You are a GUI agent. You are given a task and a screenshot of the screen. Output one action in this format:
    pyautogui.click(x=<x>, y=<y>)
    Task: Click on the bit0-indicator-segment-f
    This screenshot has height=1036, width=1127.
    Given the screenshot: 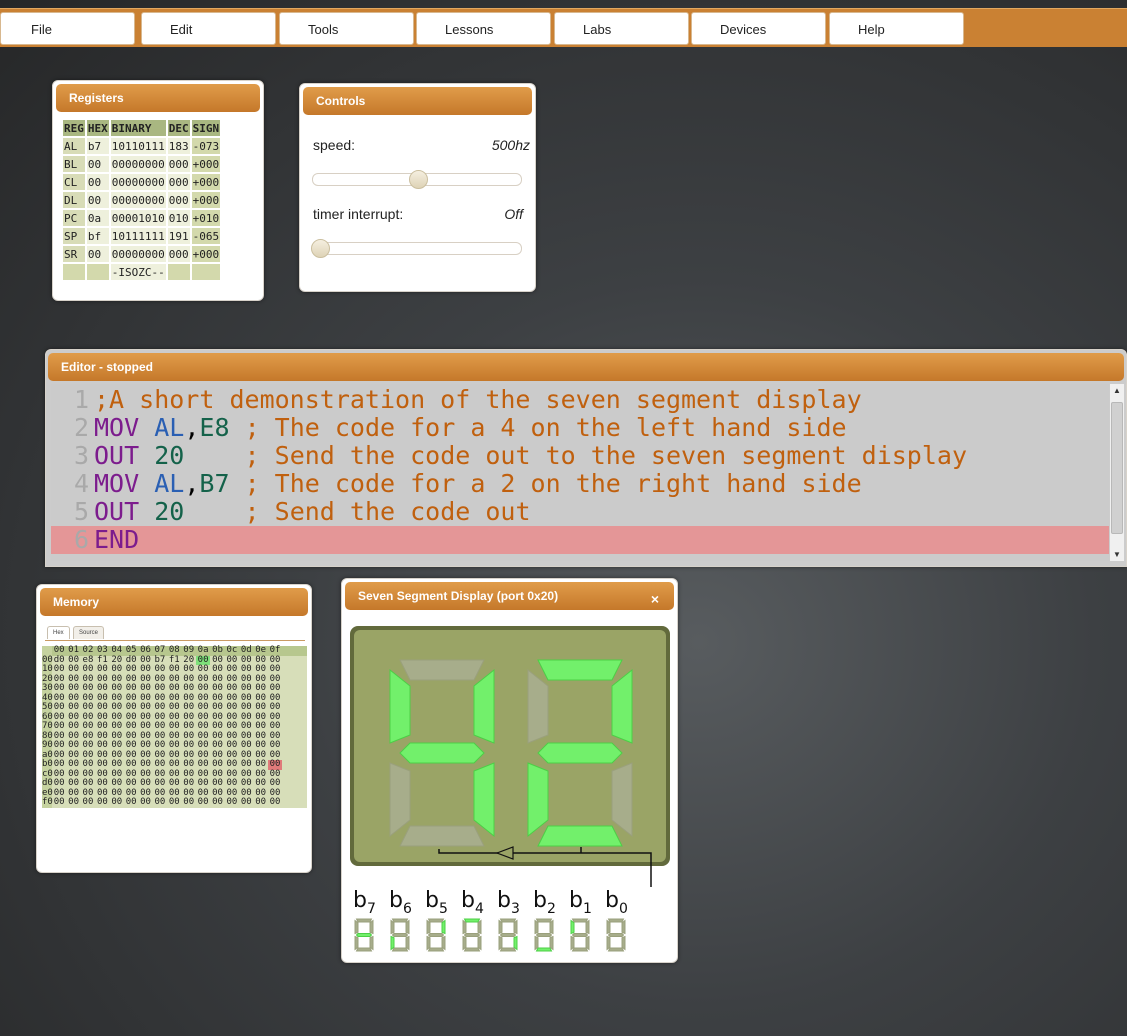 What is the action you would take?
    pyautogui.click(x=608, y=927)
    